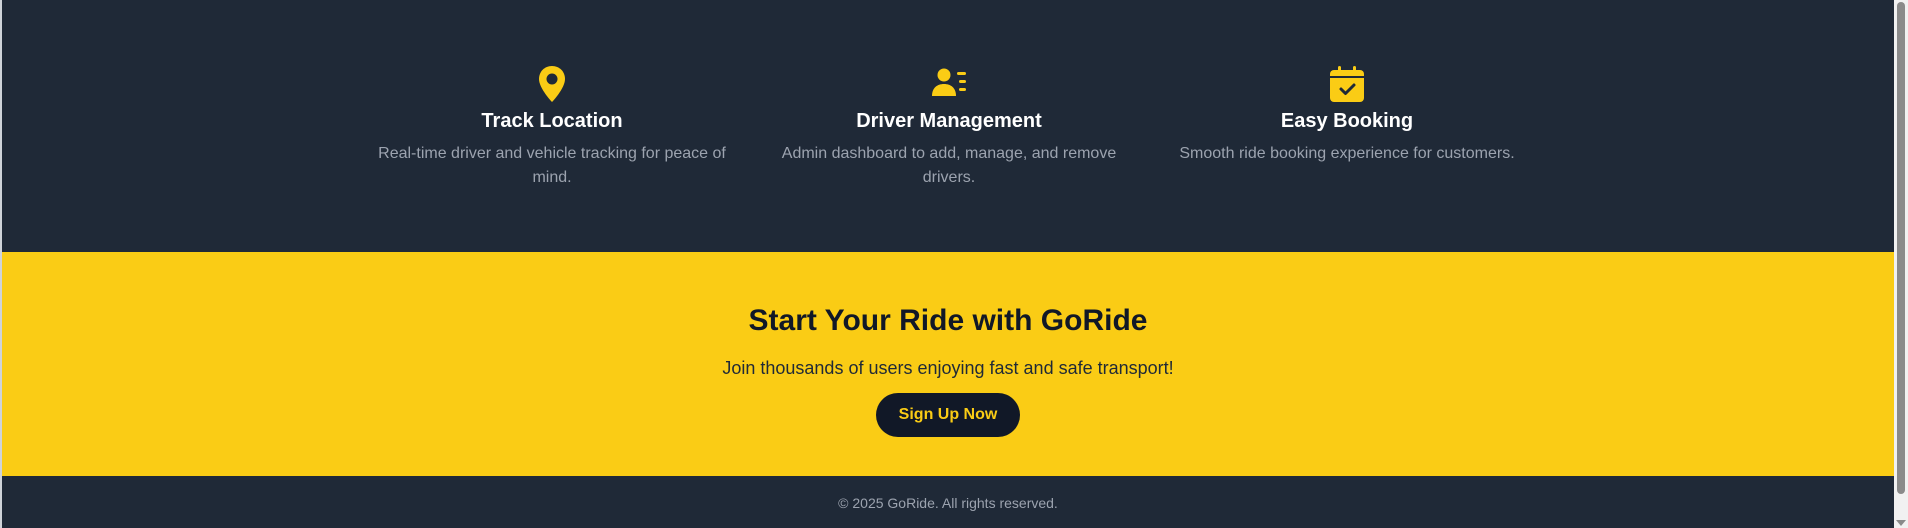 This screenshot has height=528, width=1908. What do you see at coordinates (1901, 523) in the screenshot?
I see `scroll-down-arrow-icon` at bounding box center [1901, 523].